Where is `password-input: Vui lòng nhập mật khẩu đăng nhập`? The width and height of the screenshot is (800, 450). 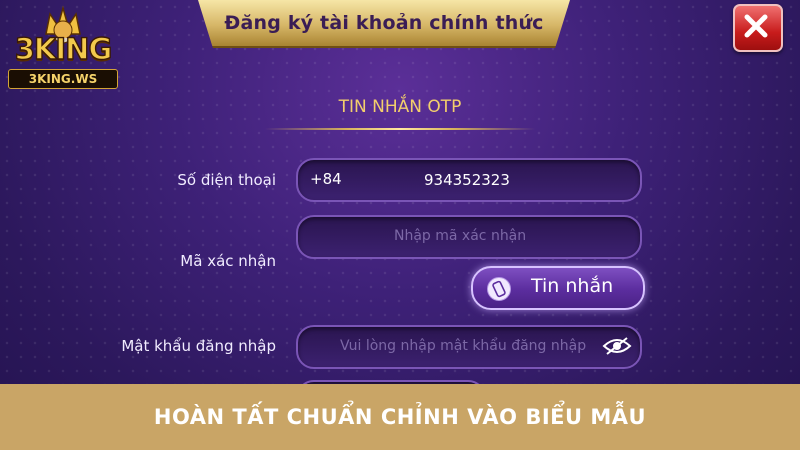
password-input: Vui lòng nhập mật khẩu đăng nhập is located at coordinates (469, 347).